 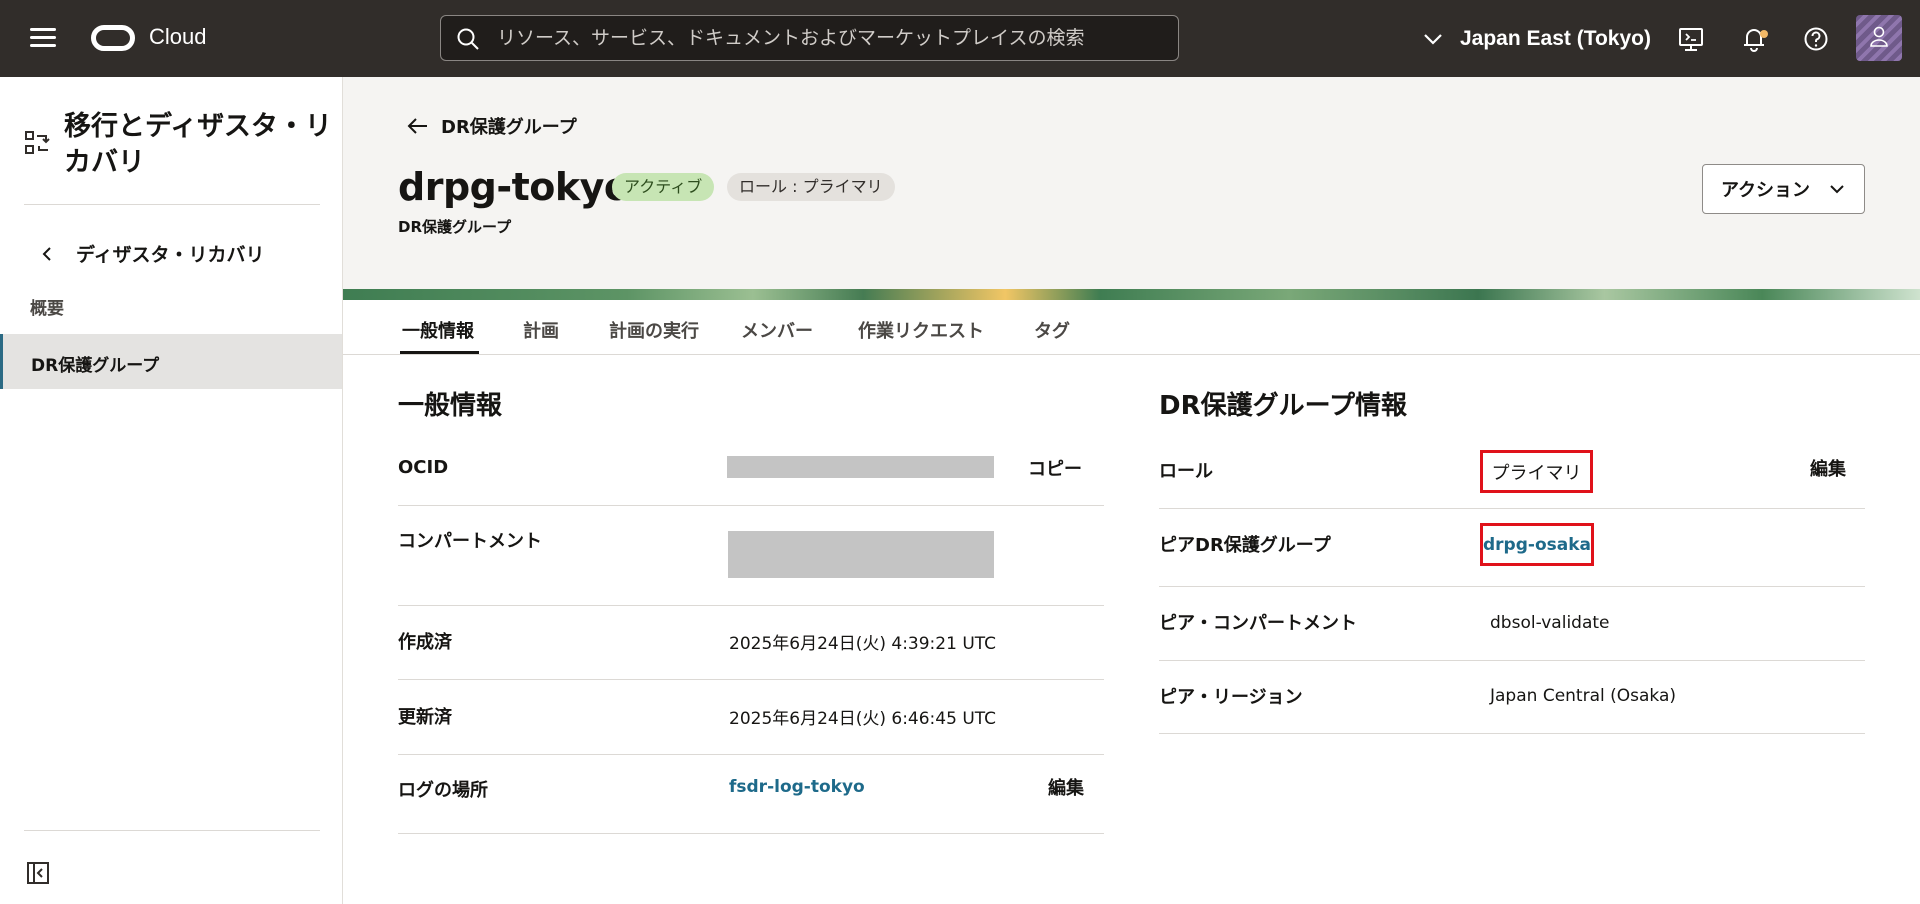 I want to click on brand-label: Cloud, so click(x=177, y=37).